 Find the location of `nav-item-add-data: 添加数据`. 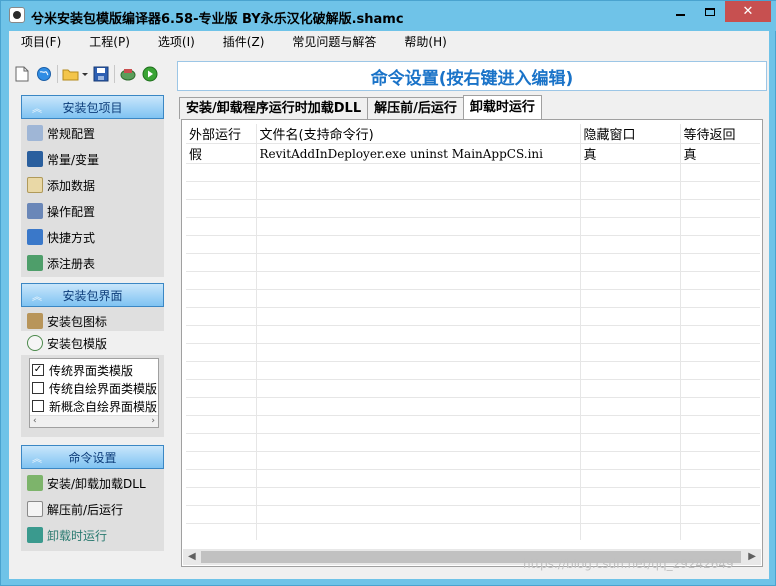

nav-item-add-data: 添加数据 is located at coordinates (92, 185).